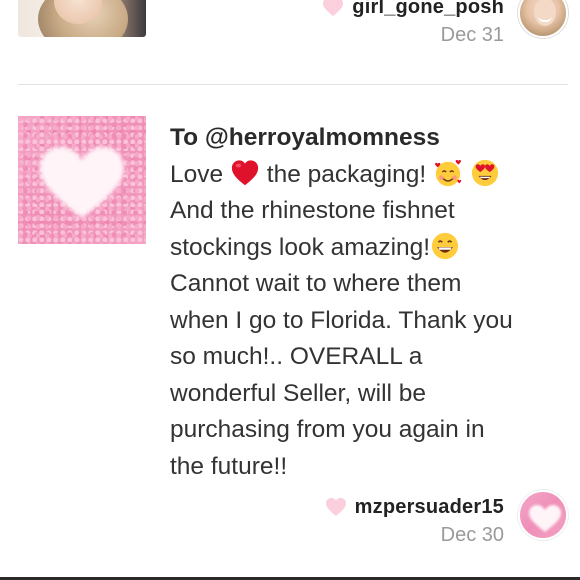  What do you see at coordinates (545, 518) in the screenshot?
I see `white-heart-avatar-image` at bounding box center [545, 518].